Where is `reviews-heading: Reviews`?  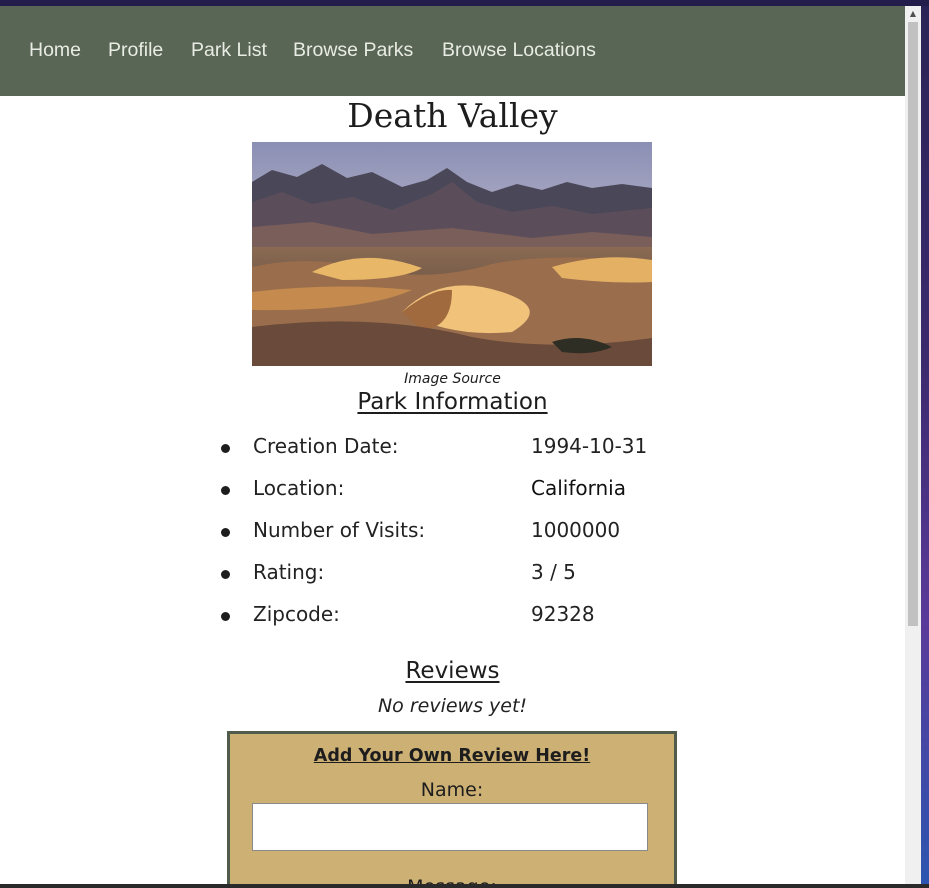
reviews-heading: Reviews is located at coordinates (452, 671).